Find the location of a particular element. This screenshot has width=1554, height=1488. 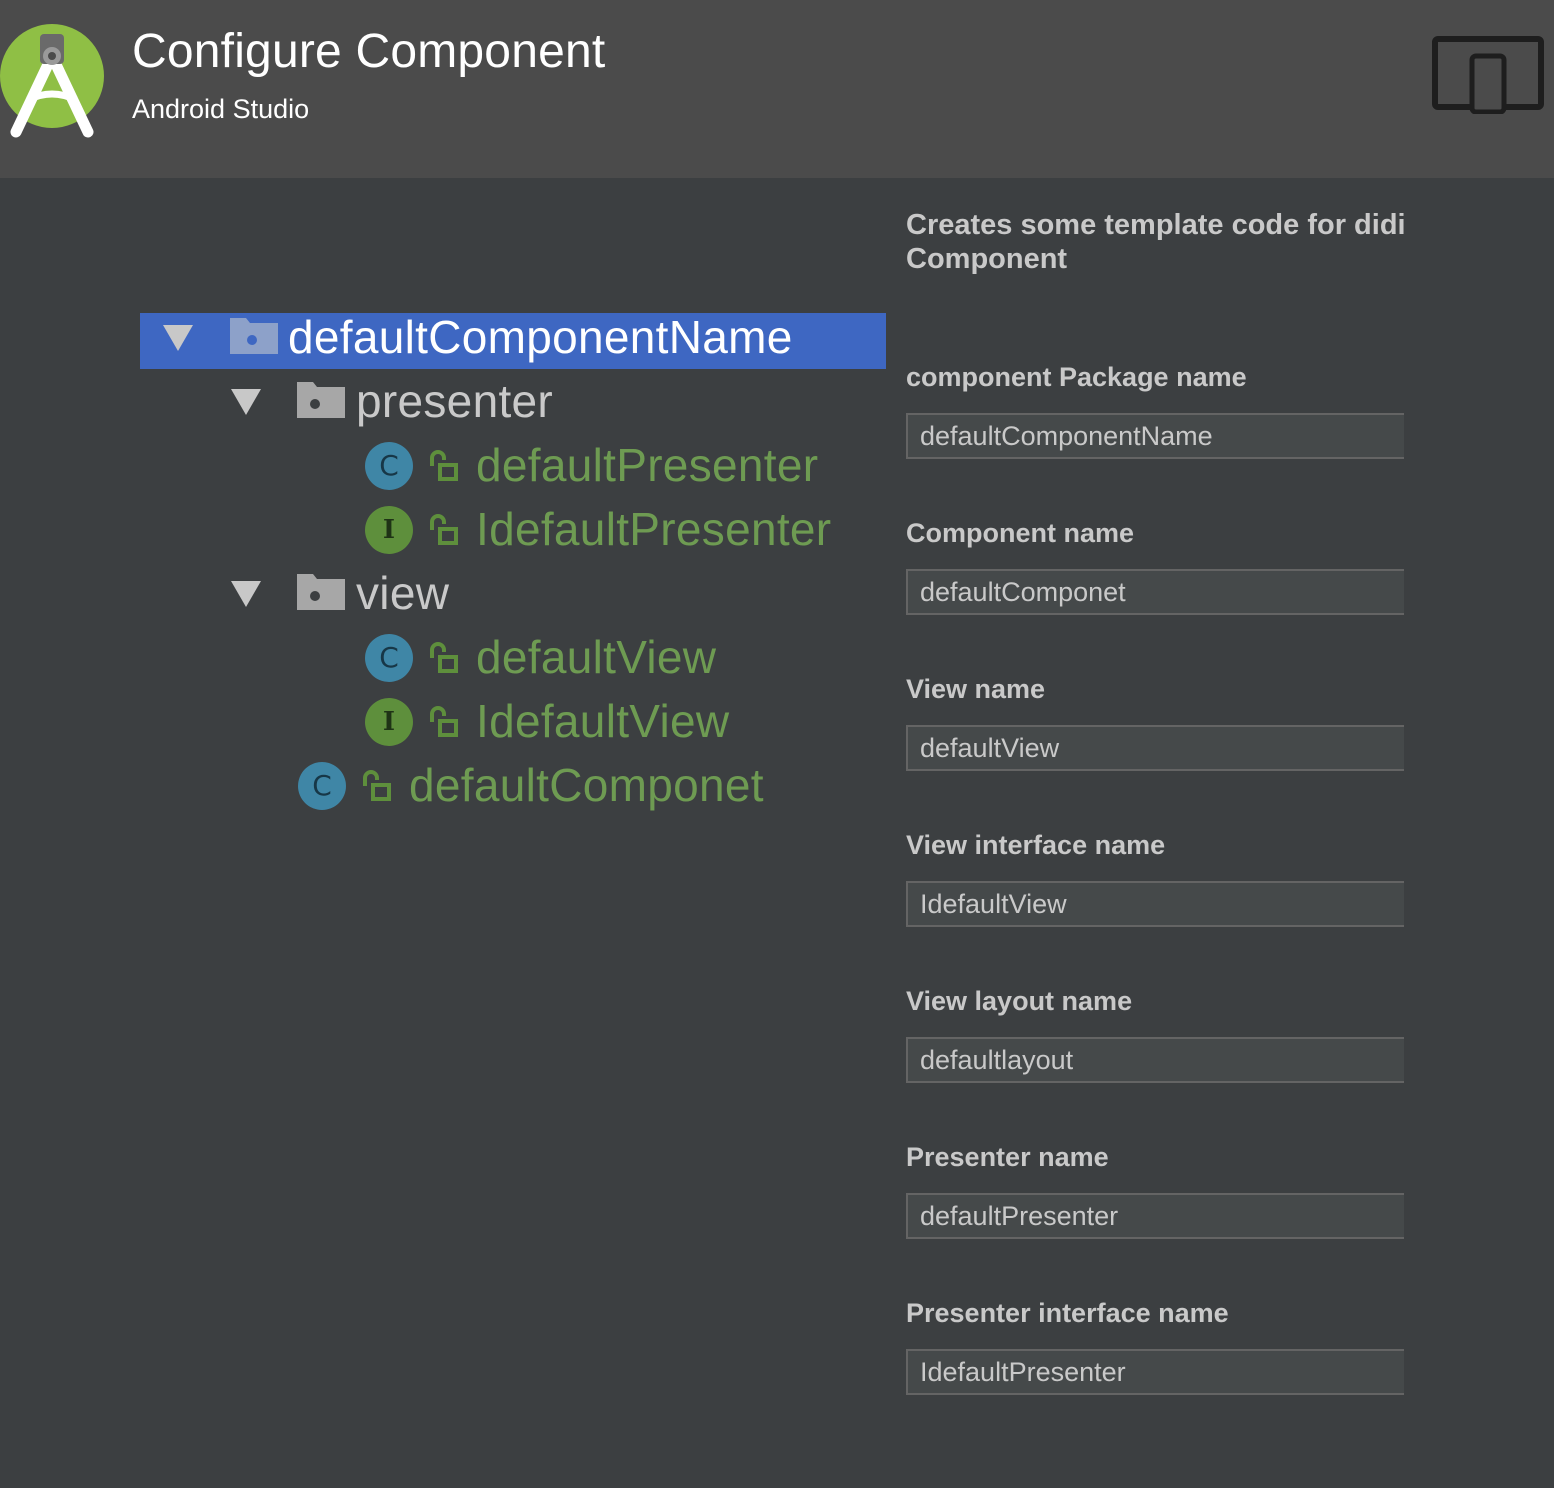

package-name-label: component Package name is located at coordinates (1076, 377).